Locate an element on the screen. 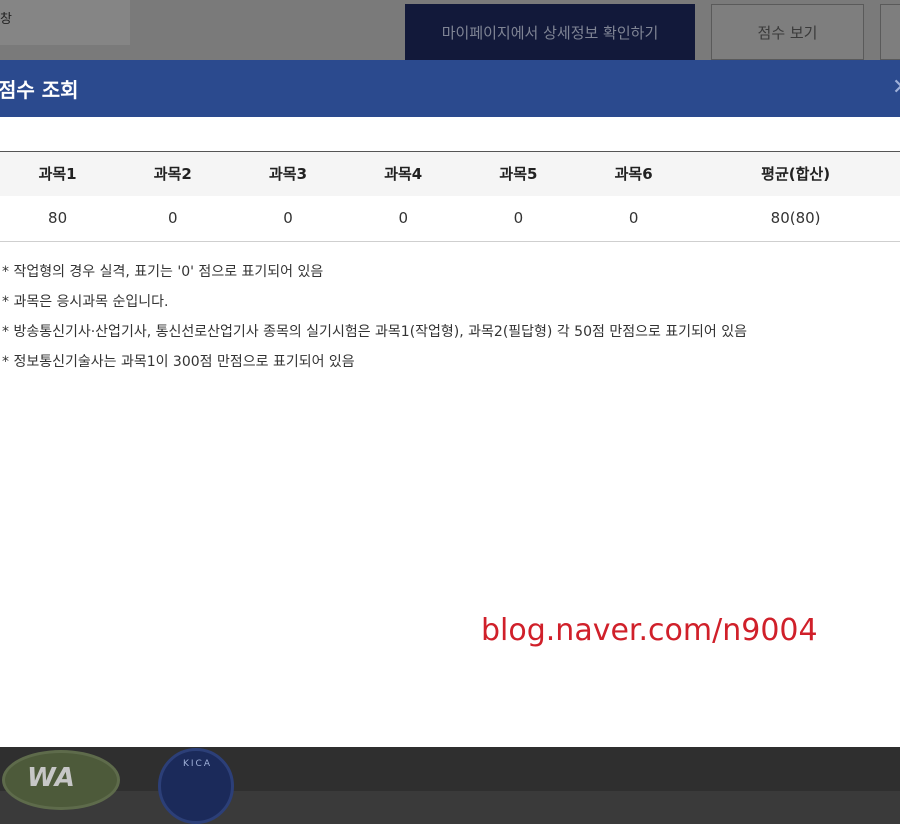  mypage-detail-button: 마이페이지에서 상세정보 확인하기 is located at coordinates (550, 32).